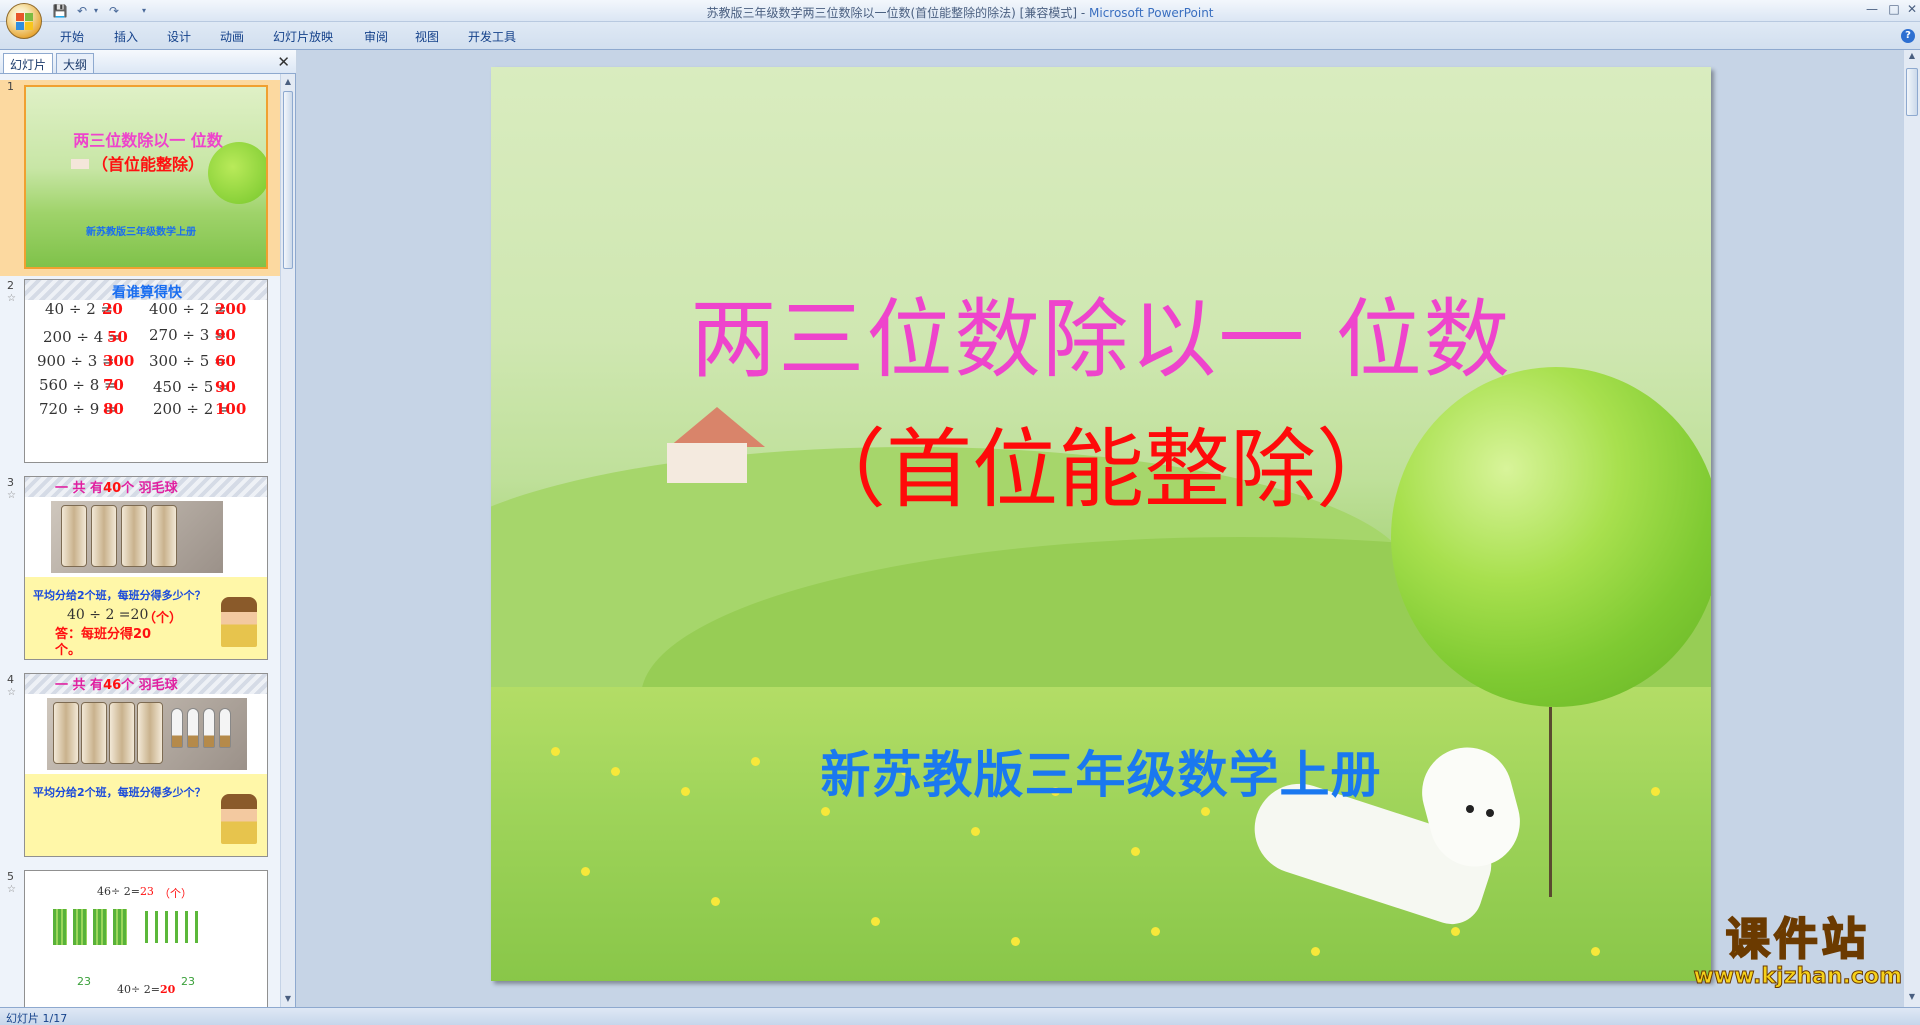  I want to click on problem-answer: 50, so click(117, 337).